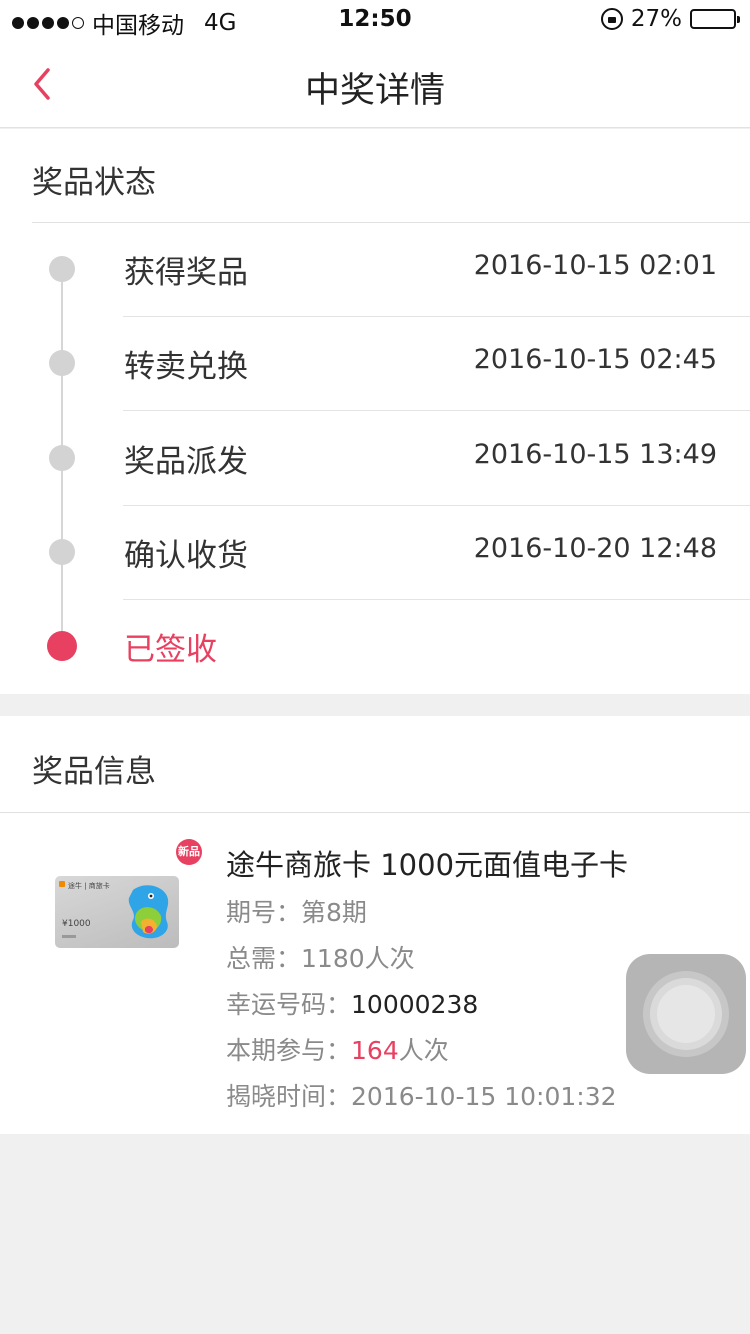 This screenshot has width=750, height=1334. I want to click on timeline-dot-active, so click(62, 646).